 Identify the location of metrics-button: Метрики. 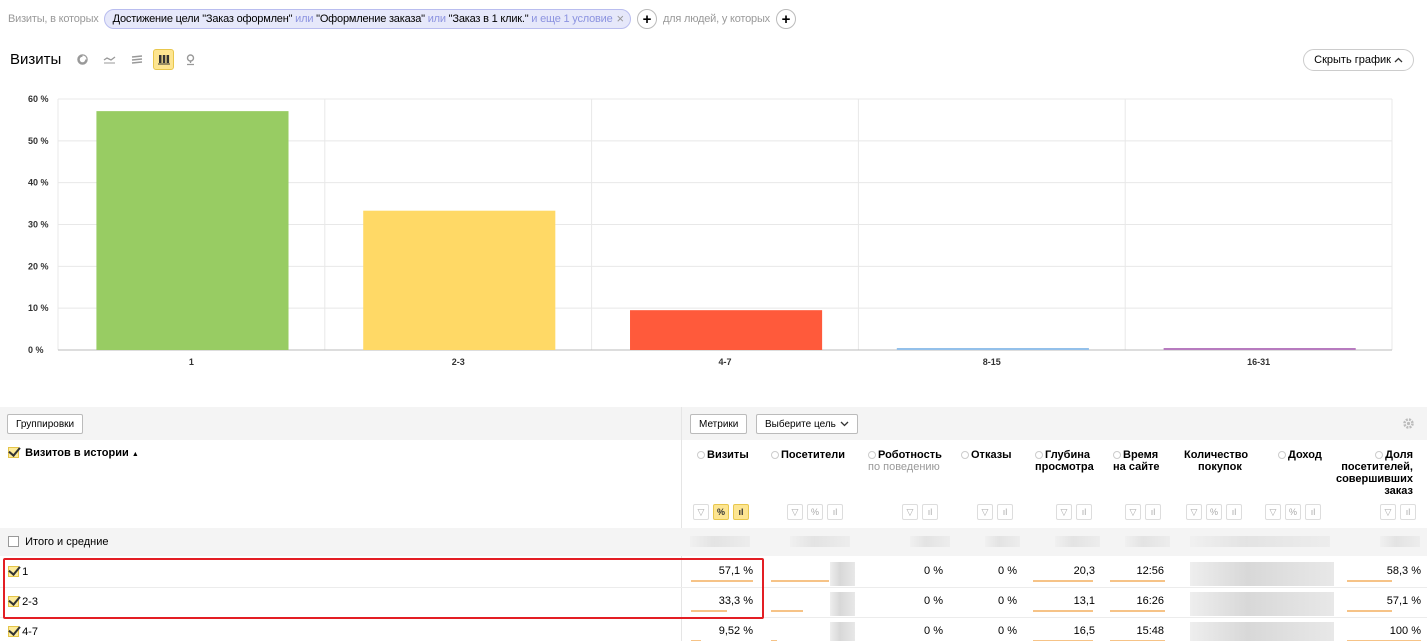
(719, 424).